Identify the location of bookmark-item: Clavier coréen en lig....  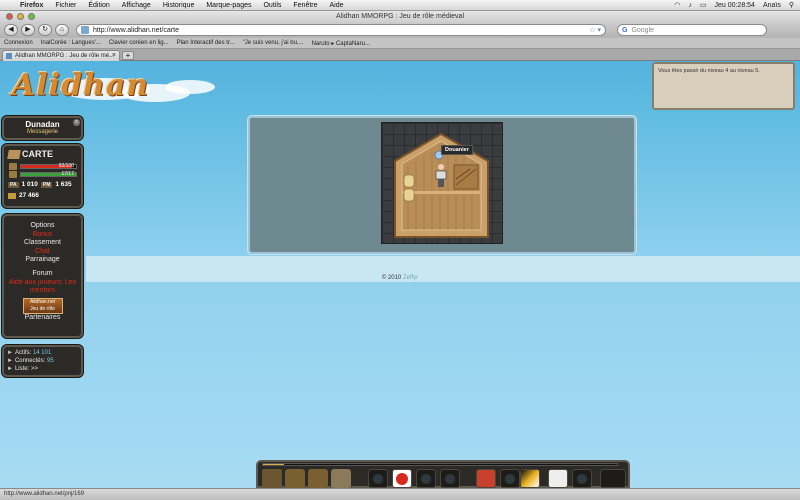
(139, 43).